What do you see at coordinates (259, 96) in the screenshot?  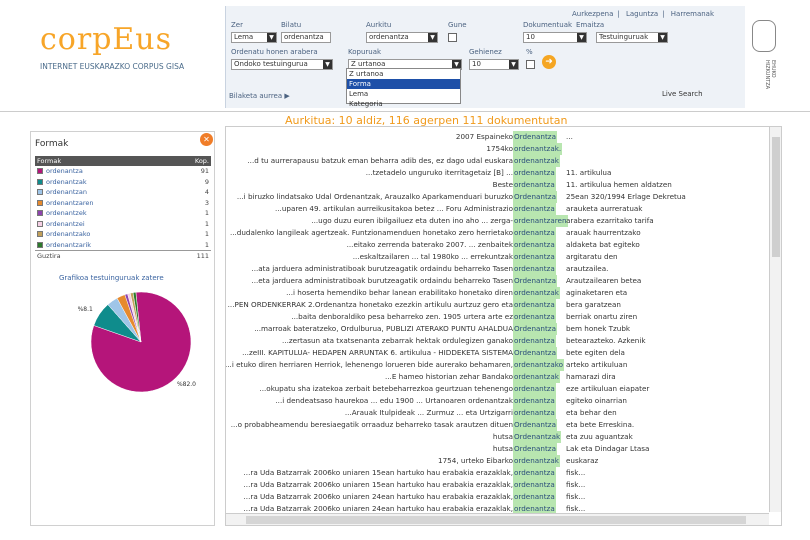 I see `advanced-search-link: Bilaketa aurrea ▶` at bounding box center [259, 96].